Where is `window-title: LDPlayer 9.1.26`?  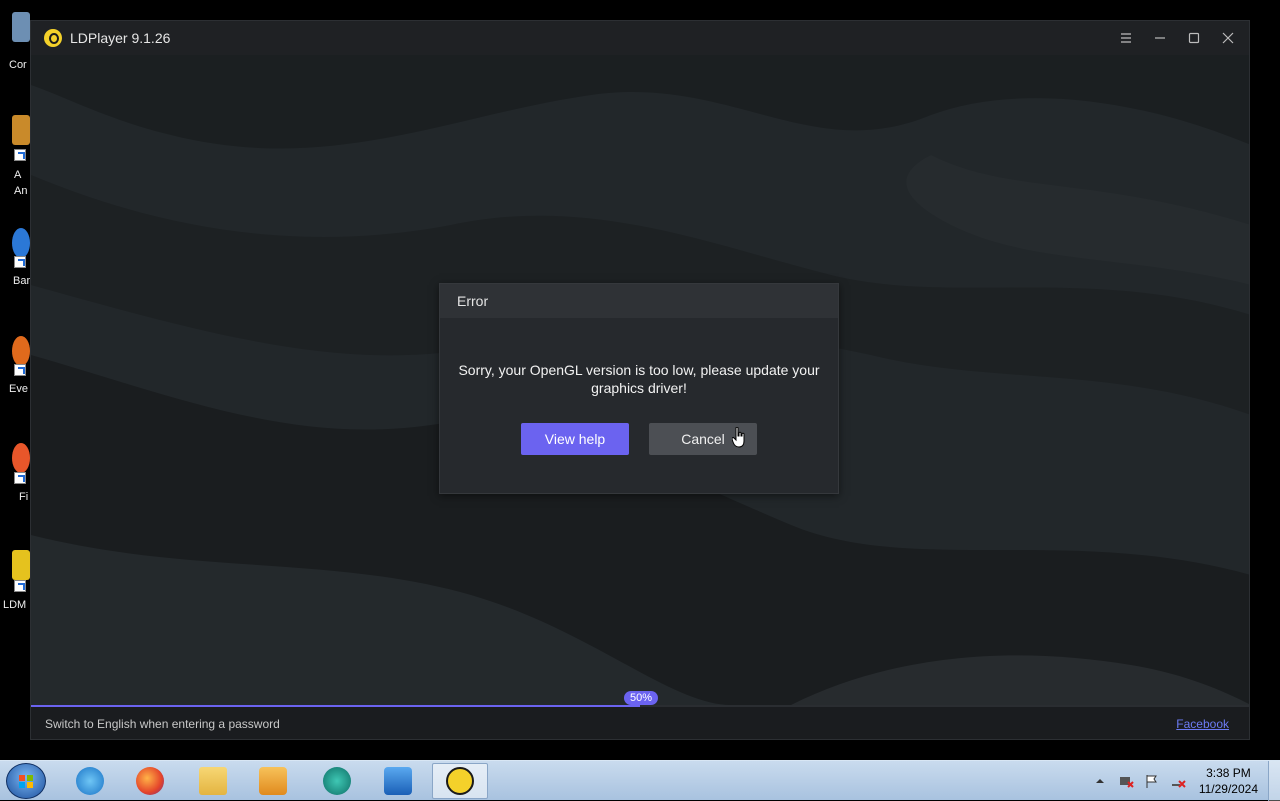
window-title: LDPlayer 9.1.26 is located at coordinates (120, 38).